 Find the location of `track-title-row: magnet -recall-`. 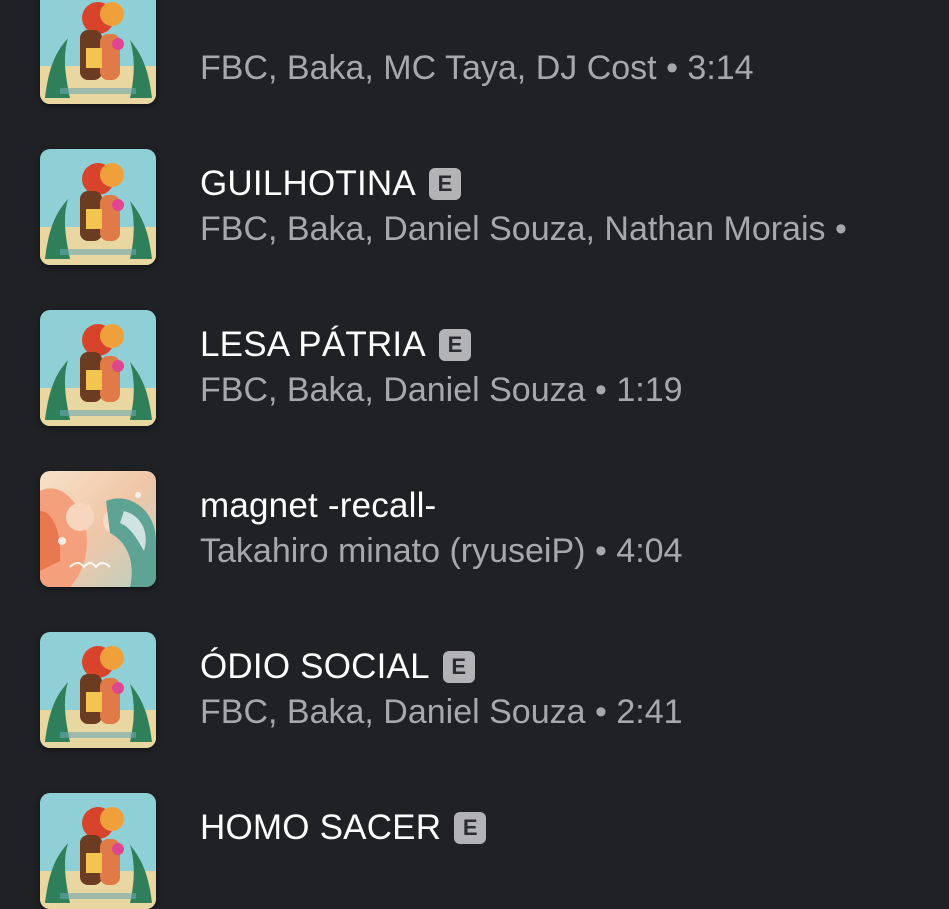

track-title-row: magnet -recall- is located at coordinates (318, 506).